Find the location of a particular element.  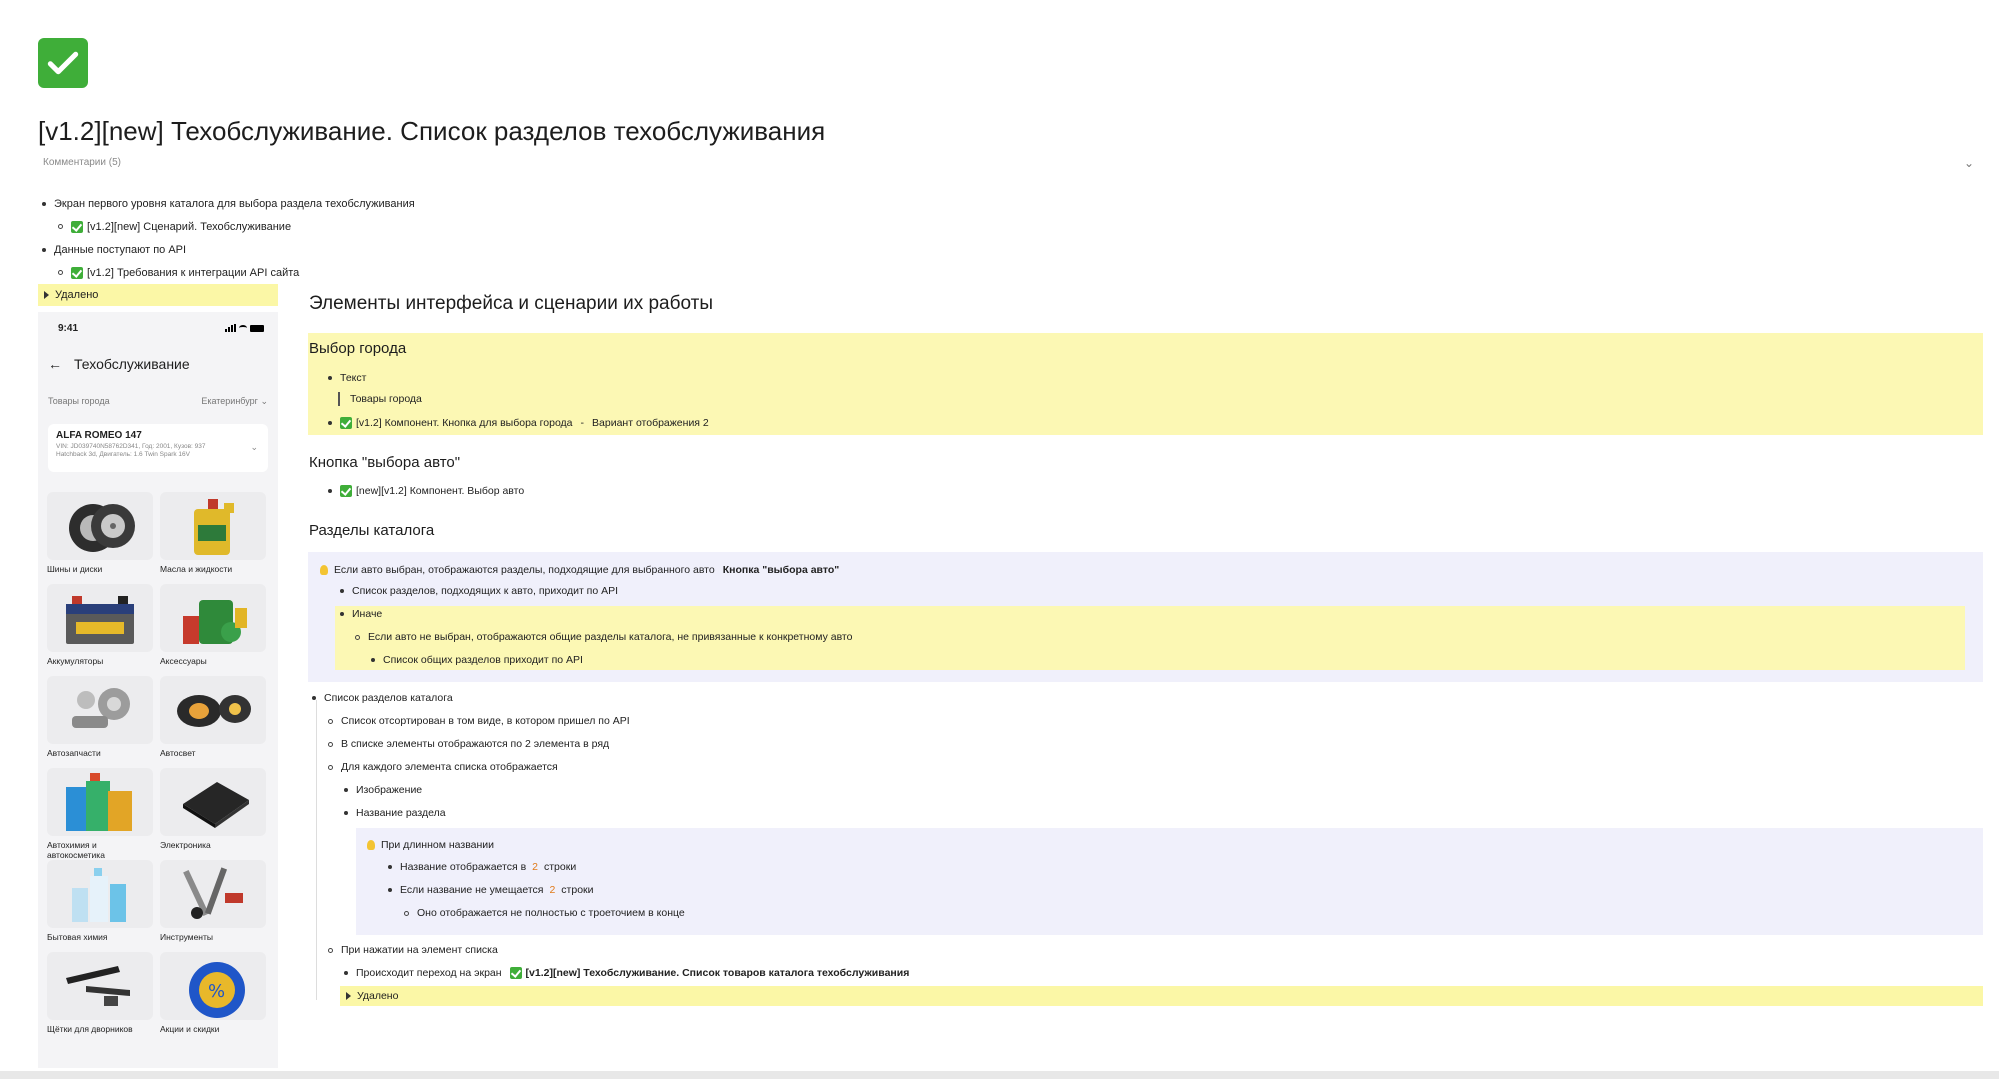

horizontal-scrollbar is located at coordinates (999, 1075).